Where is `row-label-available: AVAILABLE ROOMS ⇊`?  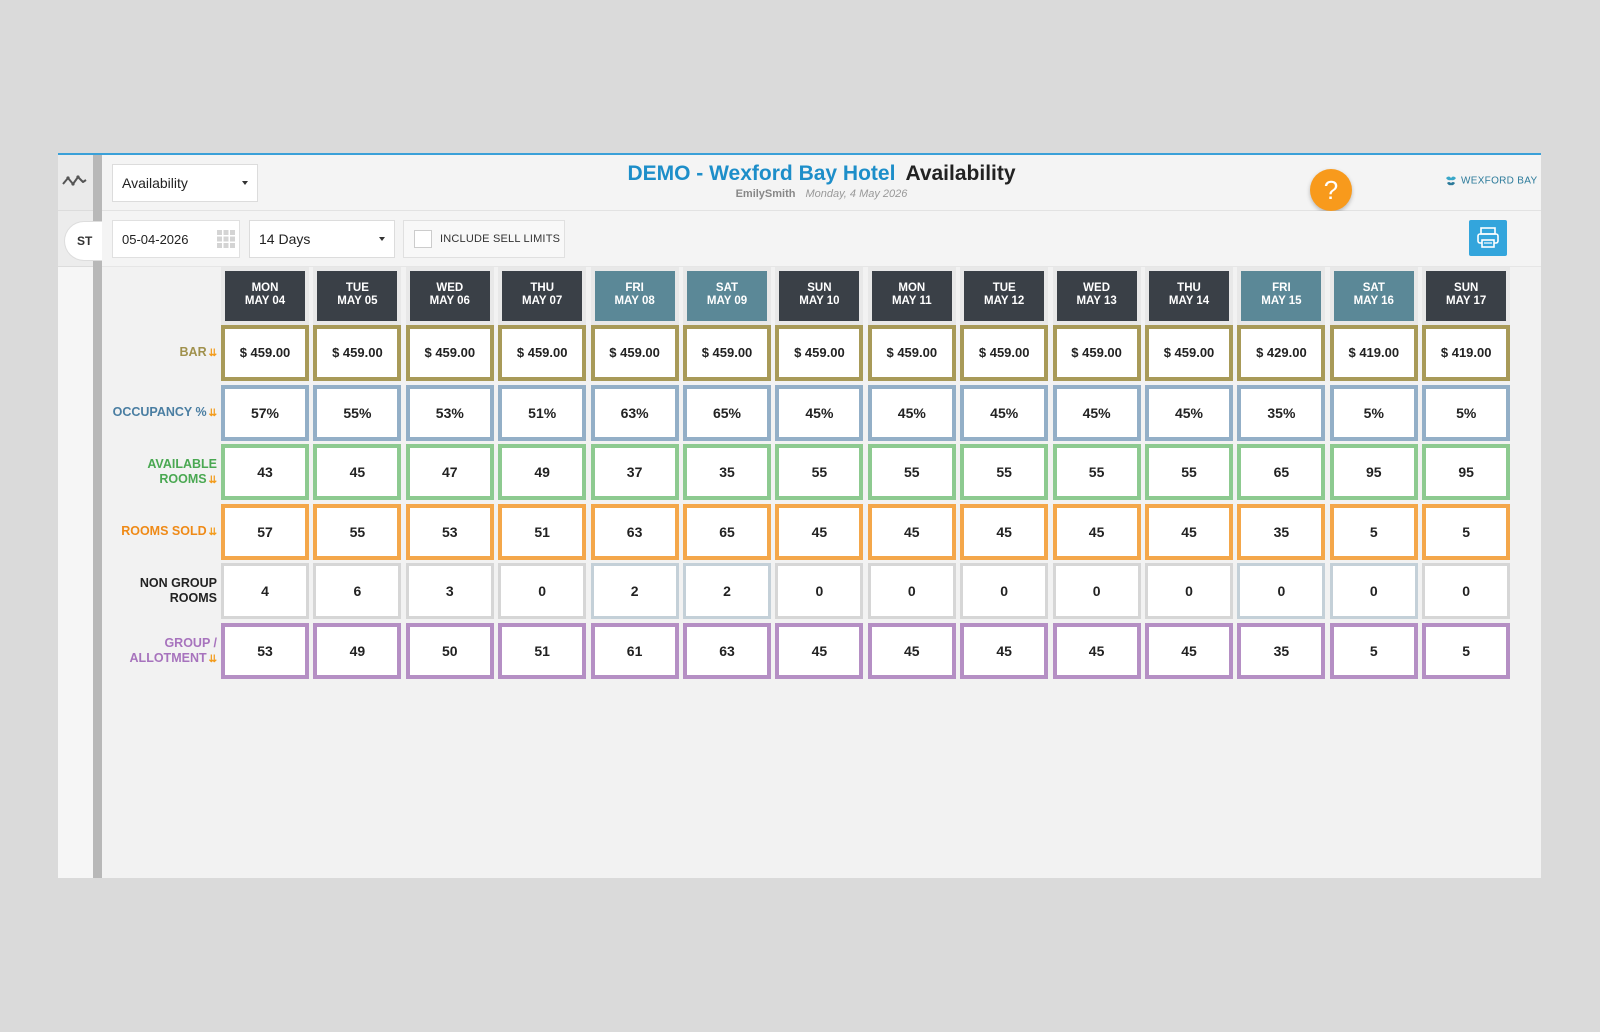
row-label-available: AVAILABLE ROOMS ⇊ is located at coordinates (160, 472).